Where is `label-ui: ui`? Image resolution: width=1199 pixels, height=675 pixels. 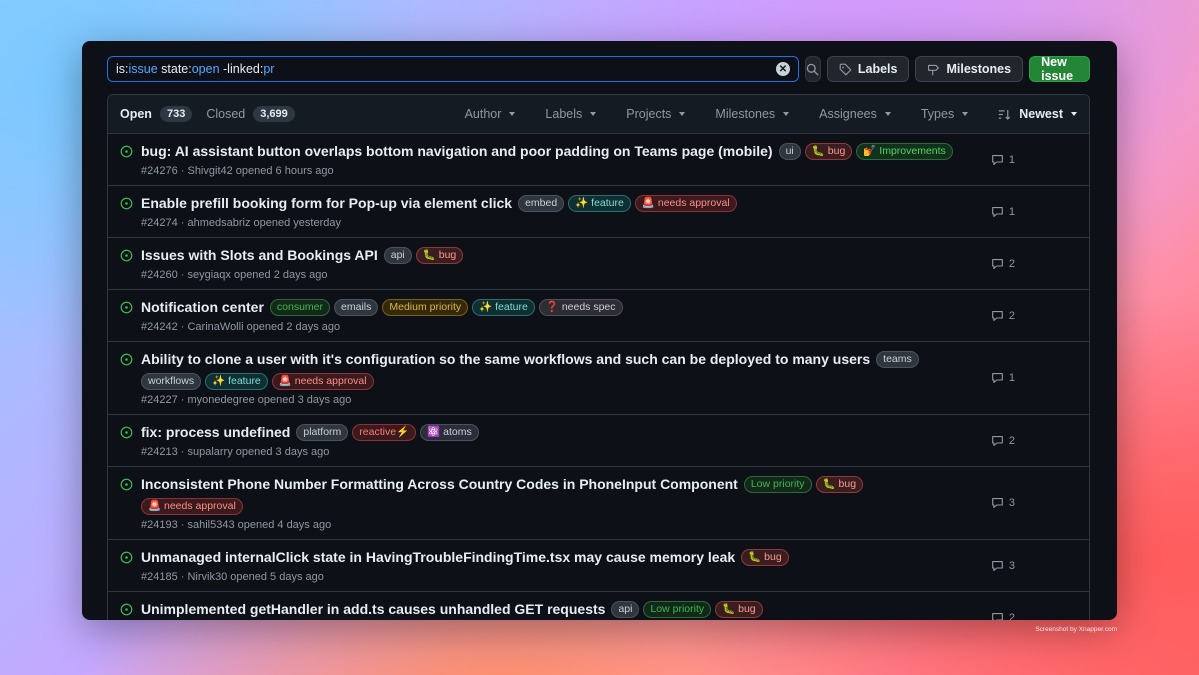 label-ui: ui is located at coordinates (789, 151).